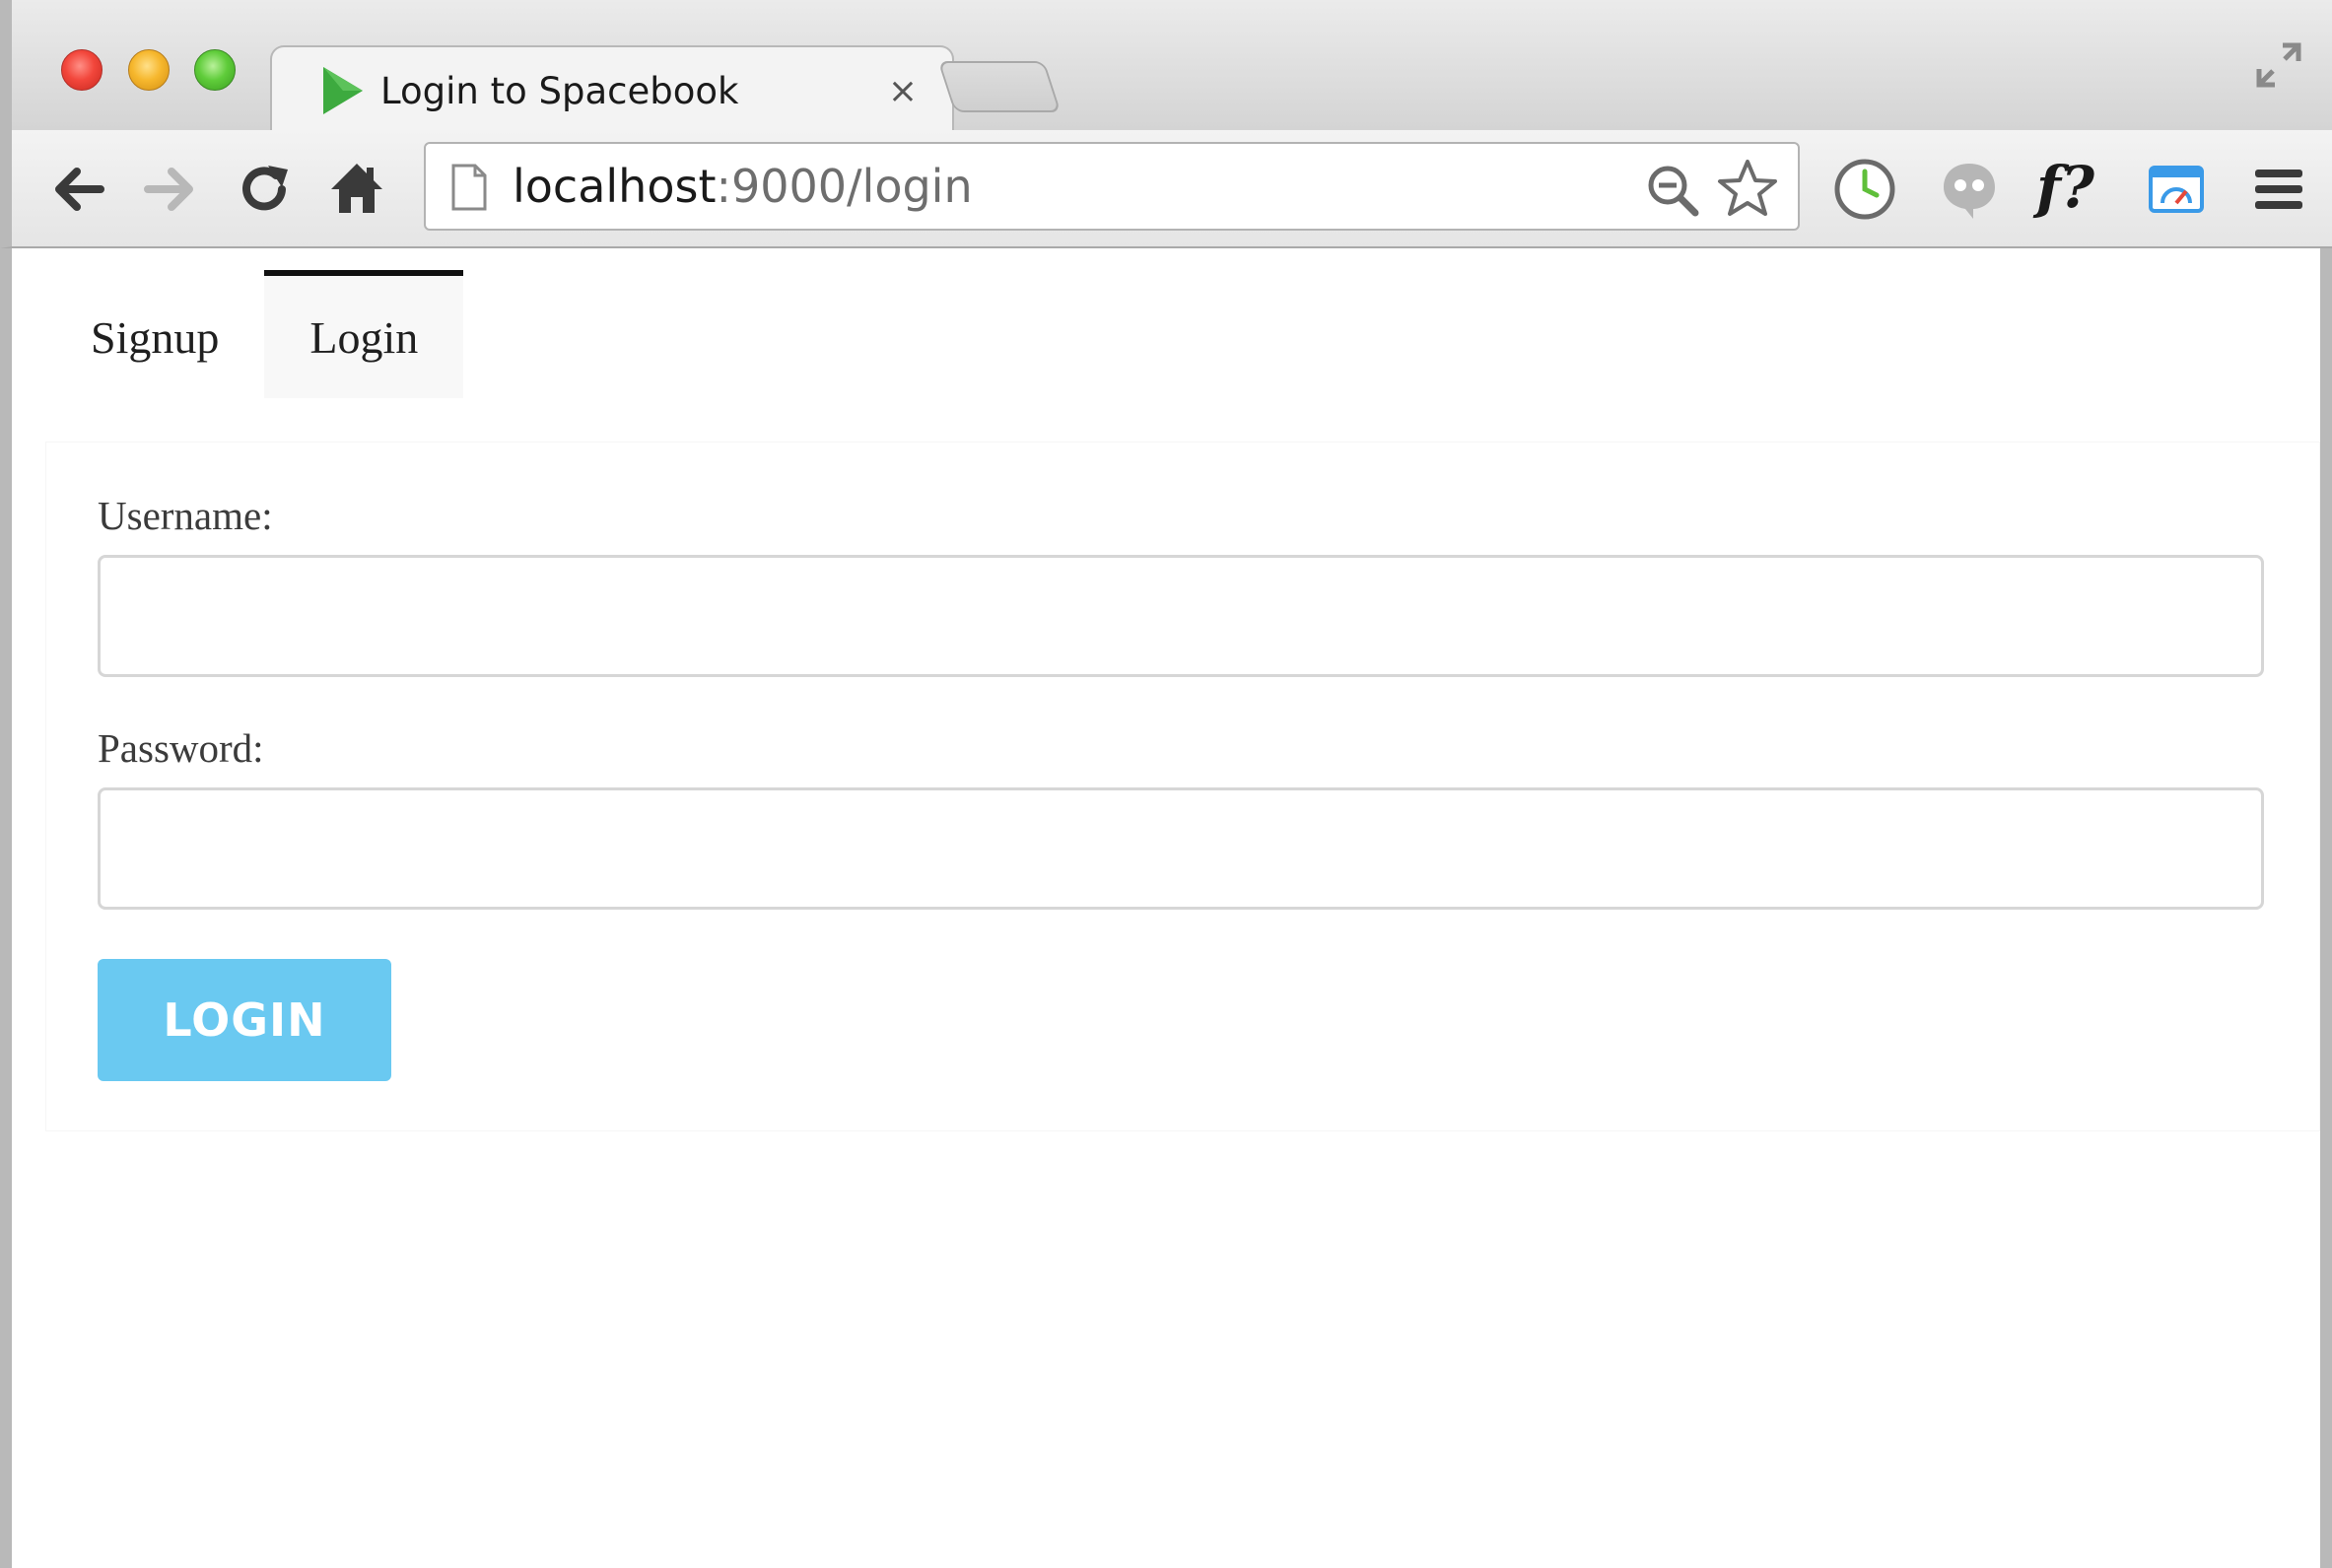 The width and height of the screenshot is (2332, 1568). I want to click on back-arrow-icon, so click(78, 189).